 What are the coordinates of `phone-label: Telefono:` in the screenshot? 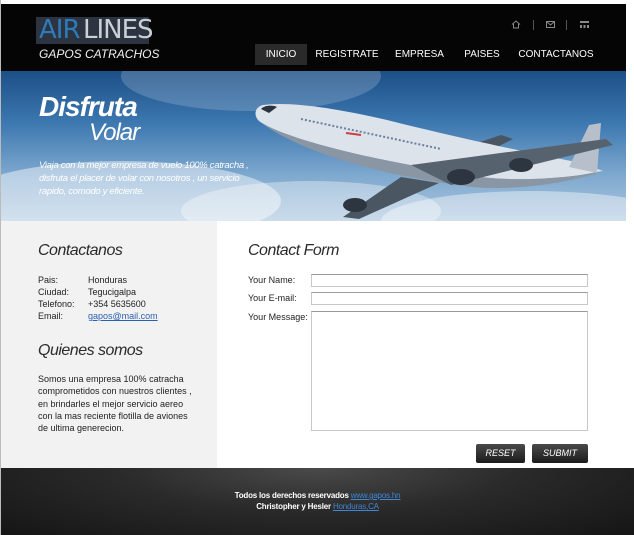 It's located at (56, 304).